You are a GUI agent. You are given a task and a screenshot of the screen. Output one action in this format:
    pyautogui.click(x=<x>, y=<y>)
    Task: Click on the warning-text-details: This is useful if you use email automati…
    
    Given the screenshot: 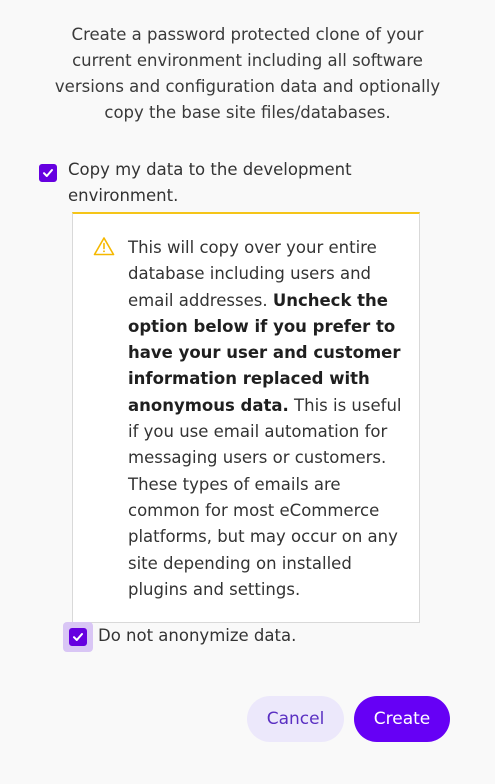 What is the action you would take?
    pyautogui.click(x=265, y=497)
    